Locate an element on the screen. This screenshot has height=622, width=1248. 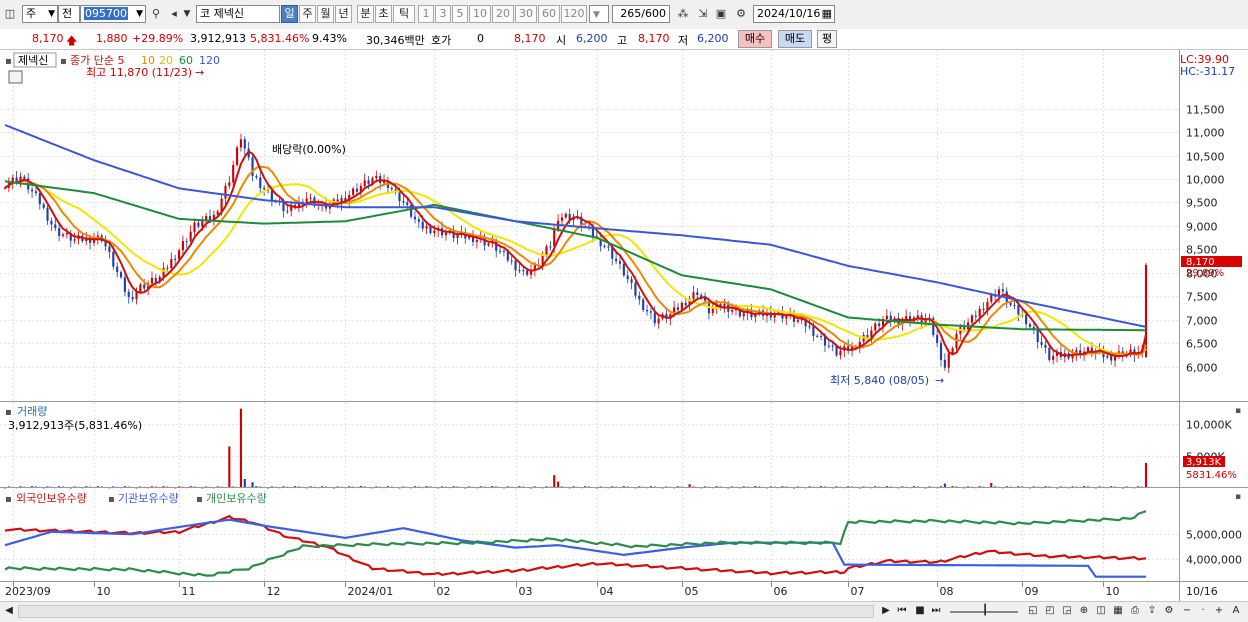
turnover-rate: 9.43% is located at coordinates (329, 38).